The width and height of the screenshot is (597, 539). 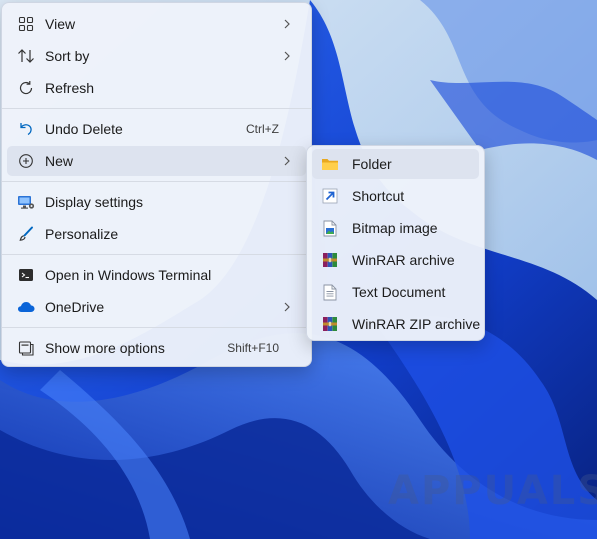 I want to click on bitmap-image-icon, so click(x=330, y=228).